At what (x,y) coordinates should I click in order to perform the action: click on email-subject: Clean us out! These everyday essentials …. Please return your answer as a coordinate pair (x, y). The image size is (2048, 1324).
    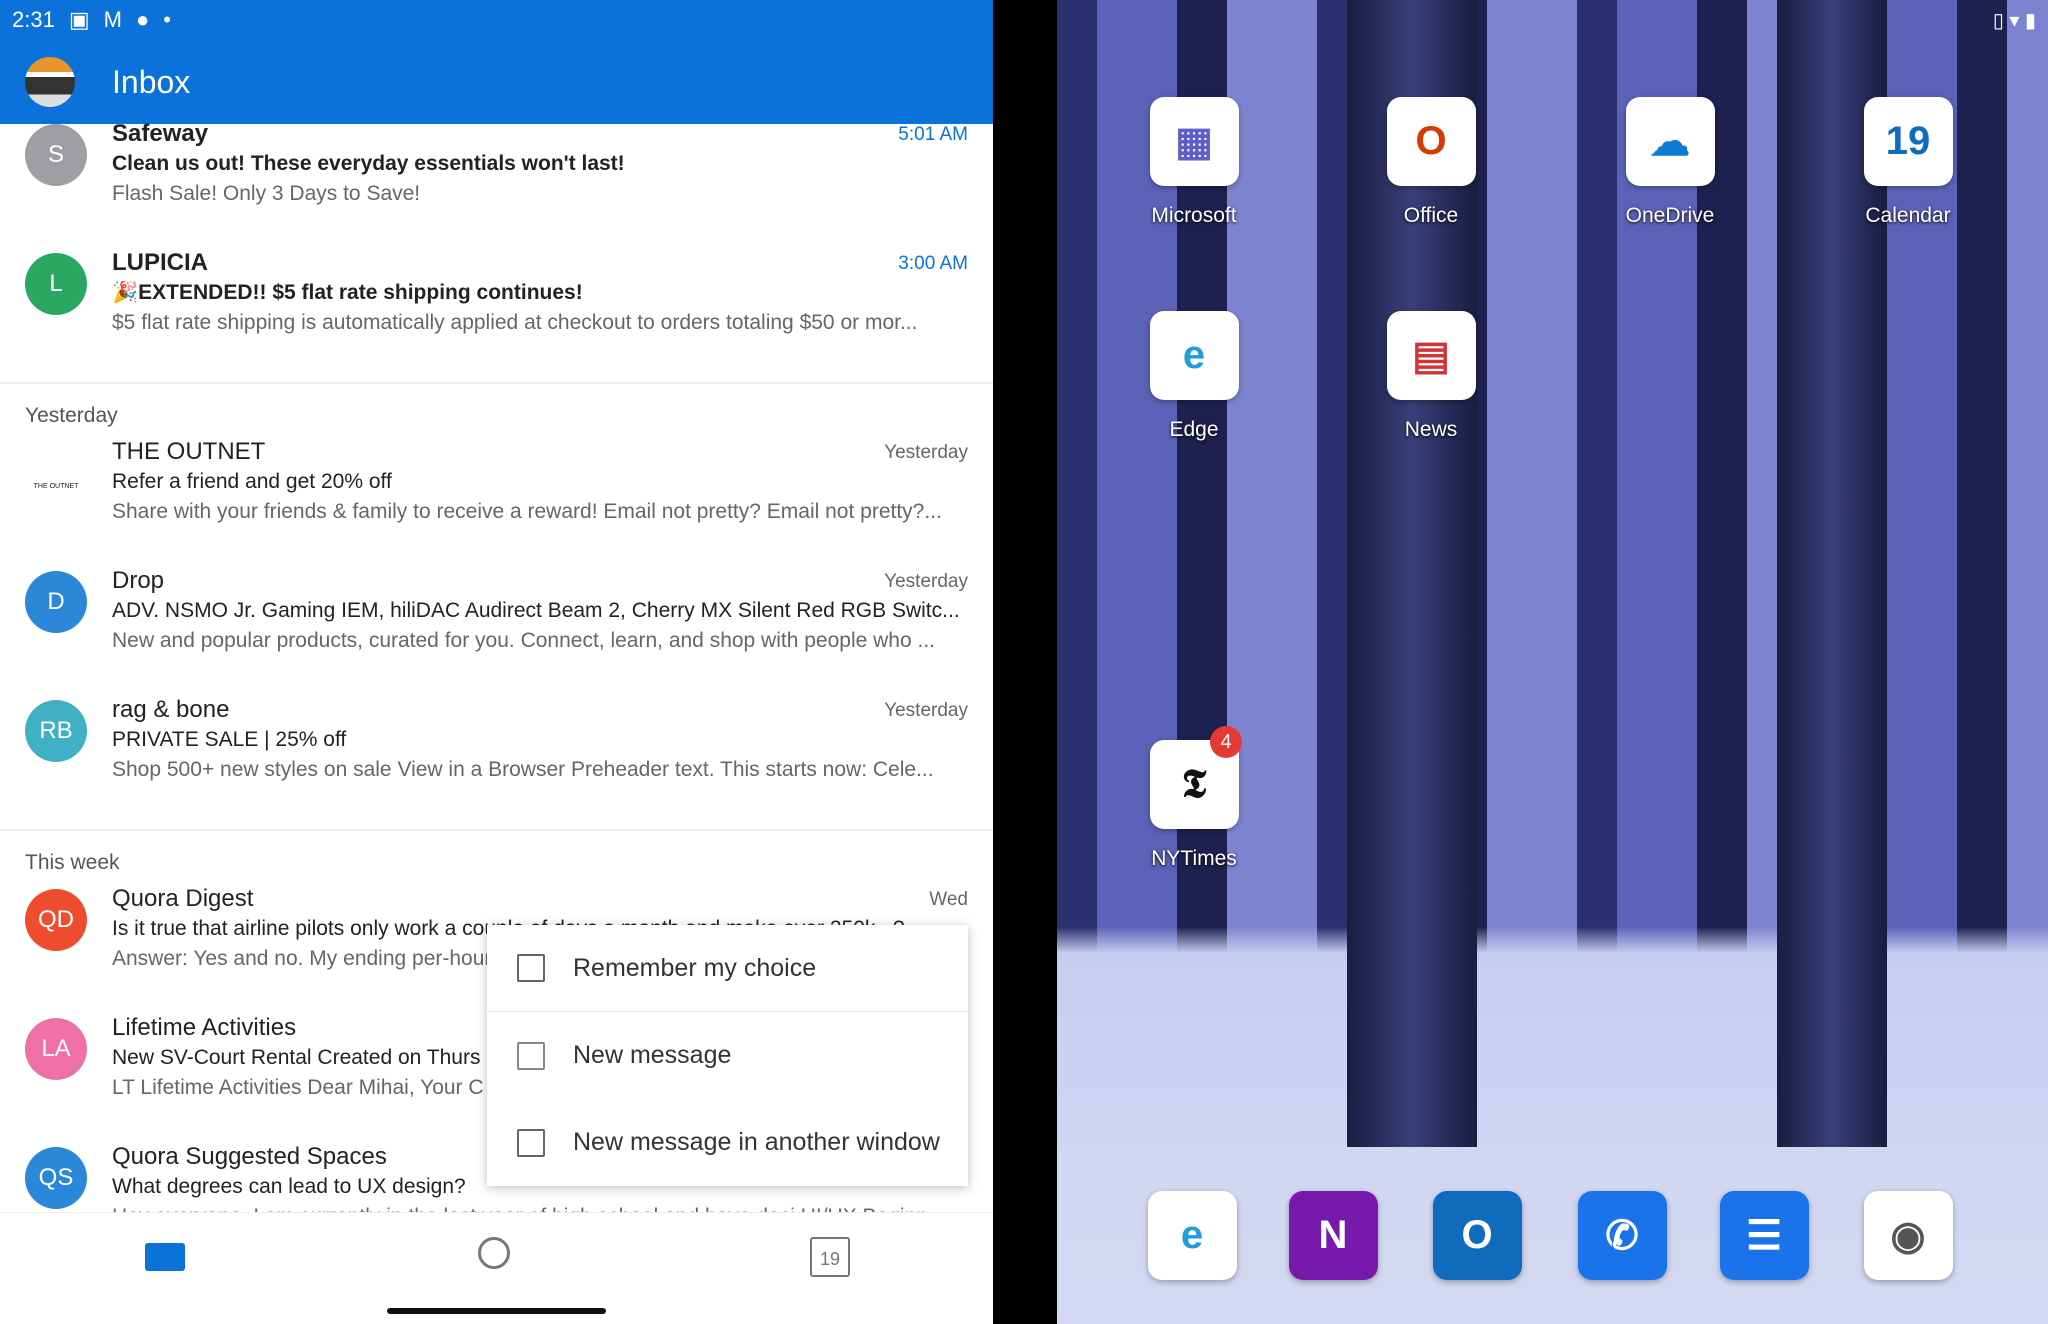
    Looking at the image, I should click on (368, 163).